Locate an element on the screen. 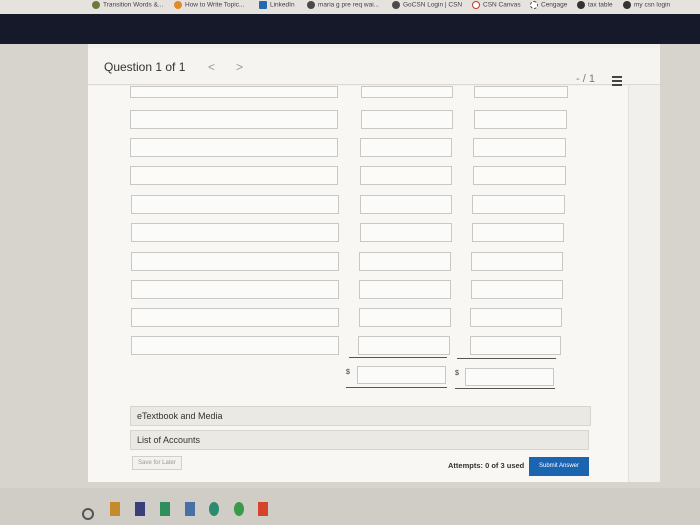  total-credit-input is located at coordinates (509, 377).